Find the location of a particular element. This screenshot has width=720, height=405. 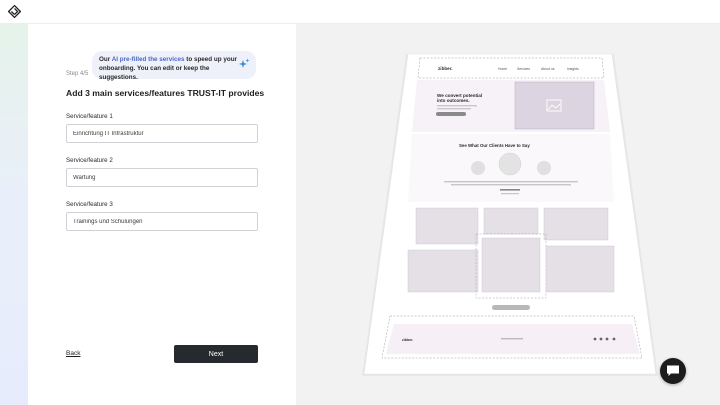

service-2-label: Service/feature 2 is located at coordinates (89, 160).